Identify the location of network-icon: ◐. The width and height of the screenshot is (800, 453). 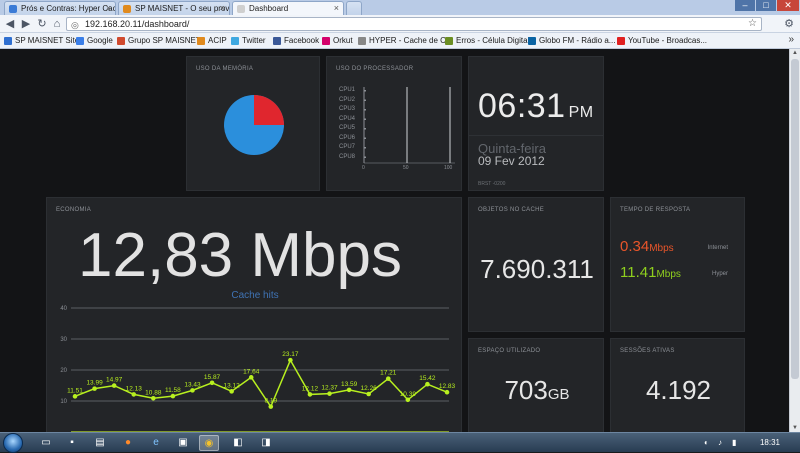
(706, 442).